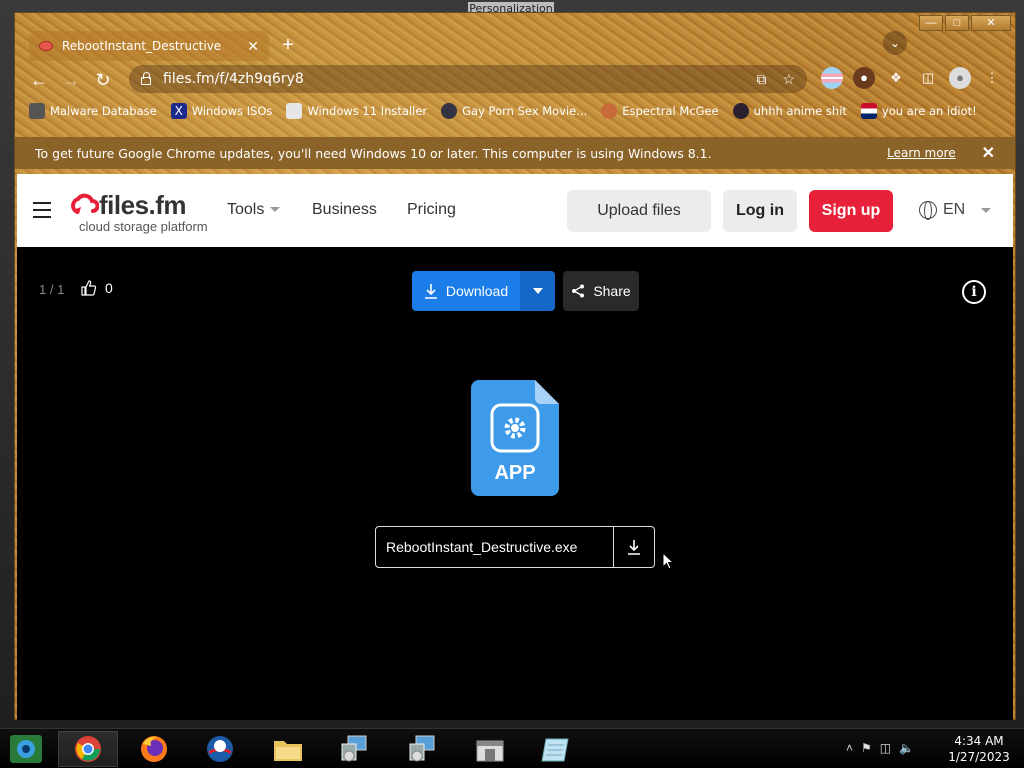  What do you see at coordinates (960, 78) in the screenshot?
I see `profile-icon: ●` at bounding box center [960, 78].